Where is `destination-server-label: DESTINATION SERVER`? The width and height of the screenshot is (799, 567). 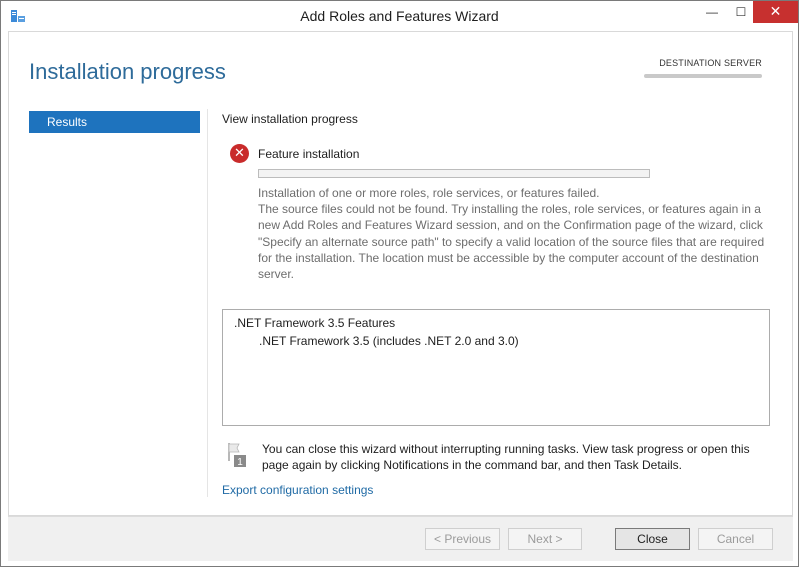
destination-server-label: DESTINATION SERVER is located at coordinates (710, 63).